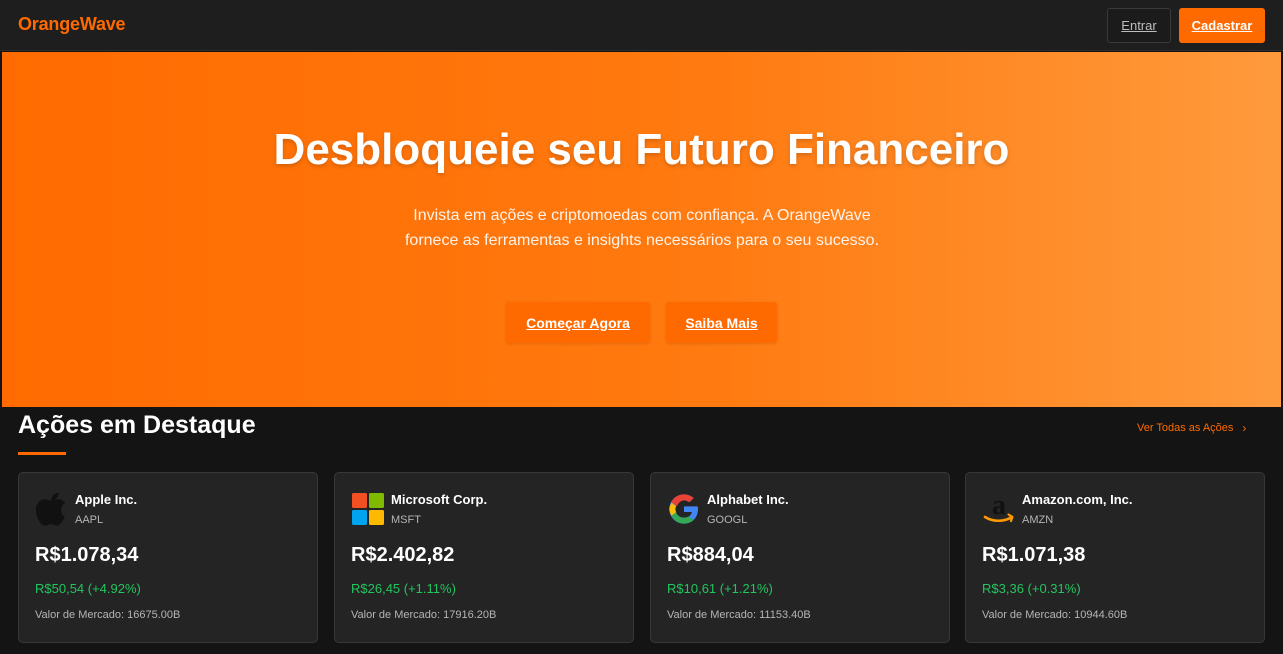 This screenshot has height=654, width=1283. Describe the element at coordinates (403, 588) in the screenshot. I see `stock-change: R$26,45 (+1.11%)` at that location.